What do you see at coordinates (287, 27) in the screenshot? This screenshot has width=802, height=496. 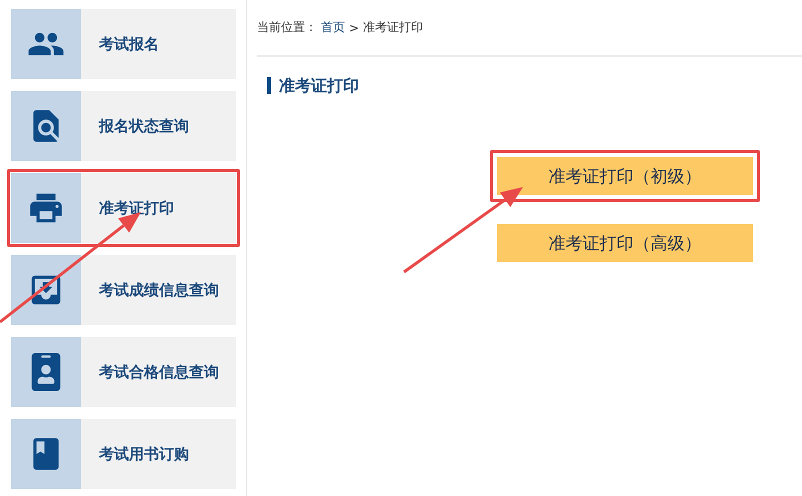 I see `breadcrumb-label: 当前位置：` at bounding box center [287, 27].